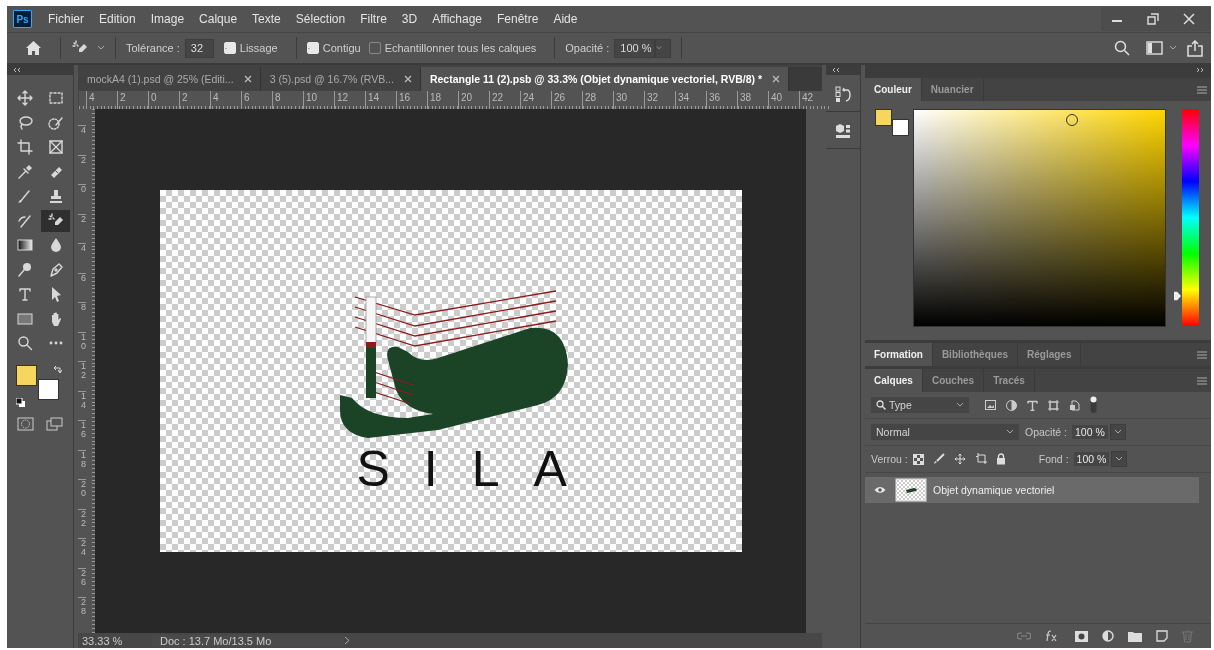 This screenshot has width=1214, height=650. I want to click on menu-item: Image, so click(167, 19).